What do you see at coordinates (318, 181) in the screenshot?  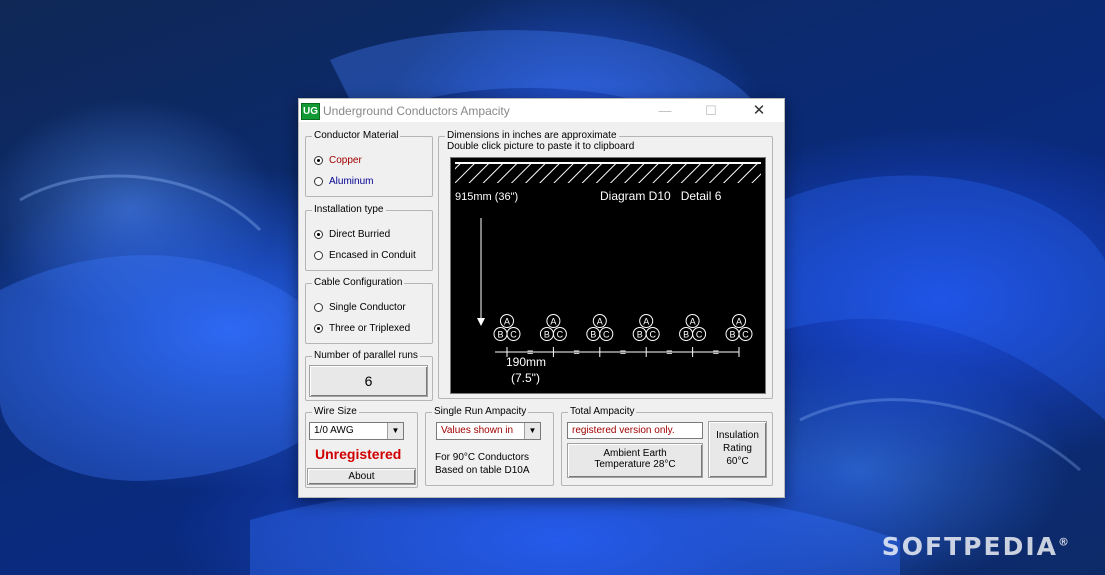 I see `radio-aluminum-dot` at bounding box center [318, 181].